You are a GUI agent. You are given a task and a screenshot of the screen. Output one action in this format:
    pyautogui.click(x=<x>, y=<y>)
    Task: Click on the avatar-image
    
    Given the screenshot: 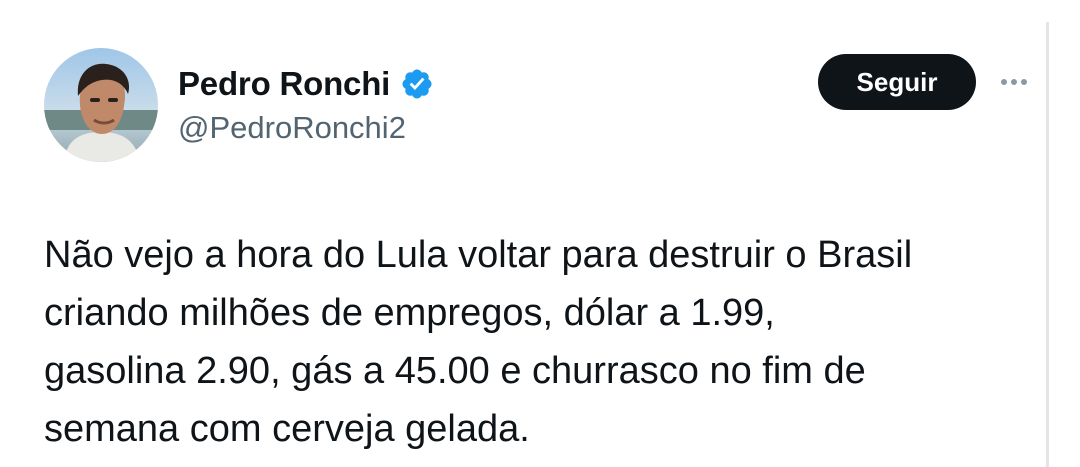 What is the action you would take?
    pyautogui.click(x=101, y=105)
    